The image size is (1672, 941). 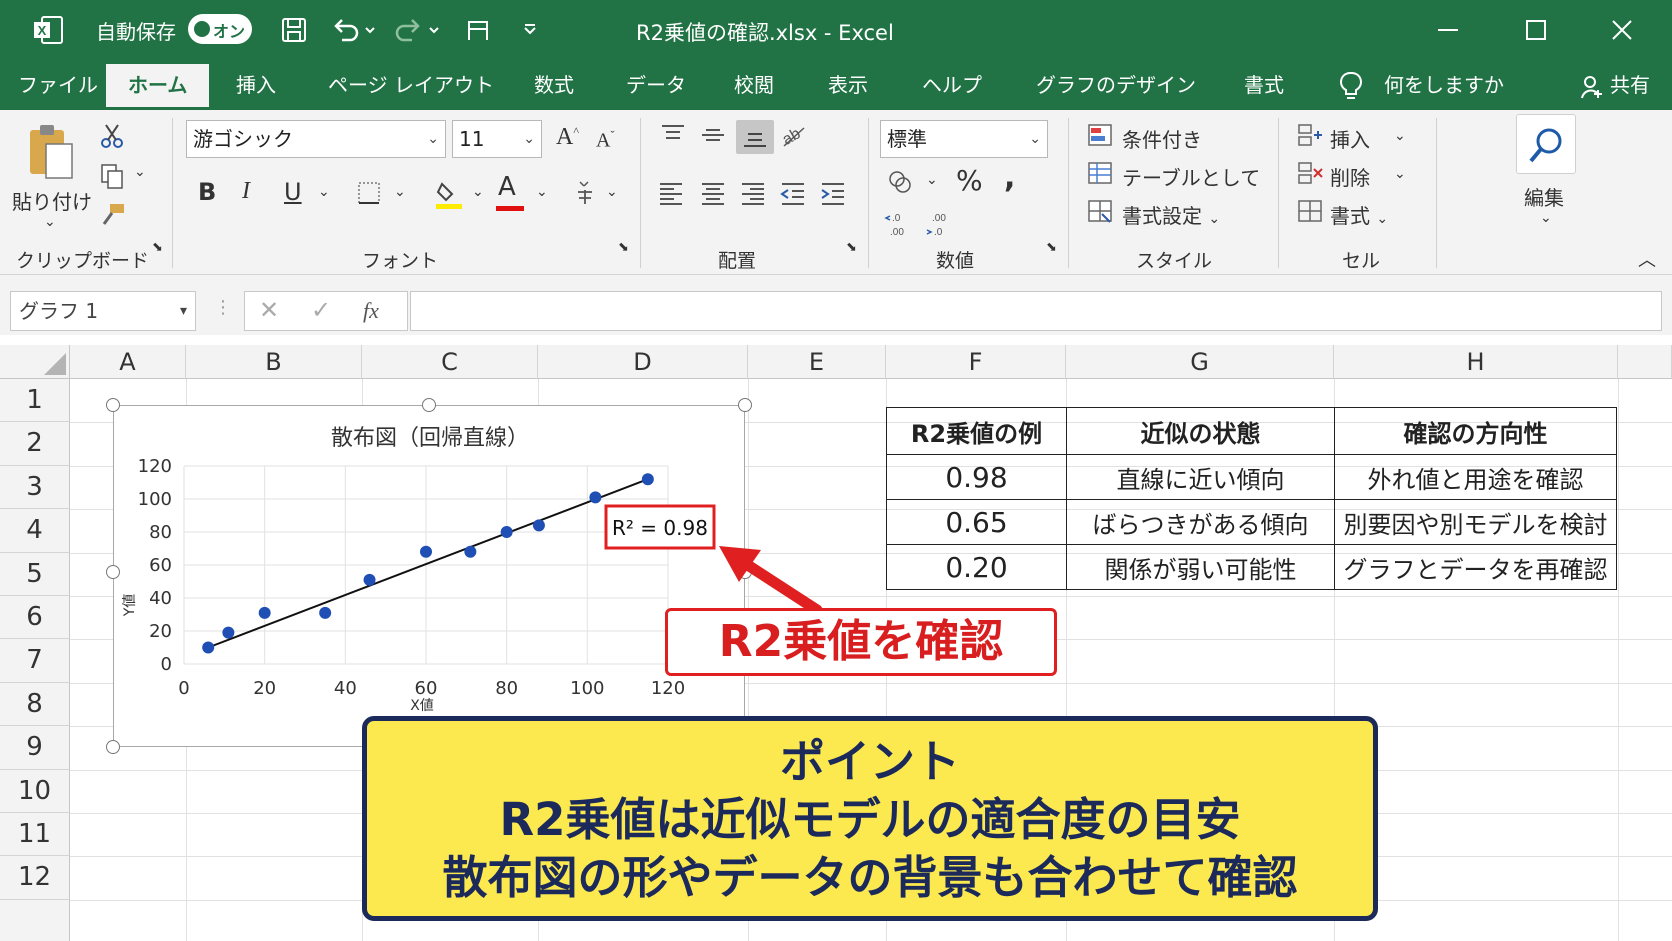 I want to click on table-cell: グラフとデータを再確認, so click(x=1475, y=567).